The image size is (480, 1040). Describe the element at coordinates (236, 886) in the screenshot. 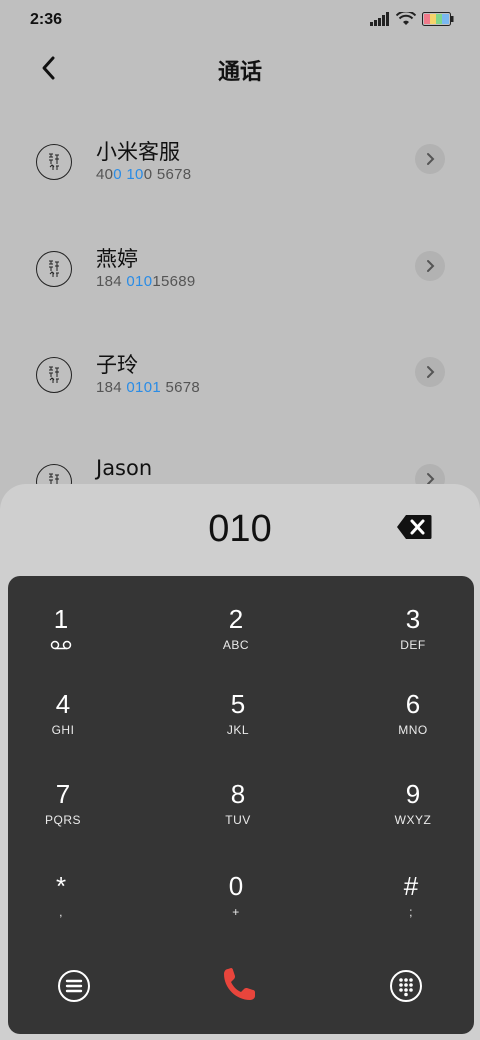

I see `key-digit: 0` at that location.